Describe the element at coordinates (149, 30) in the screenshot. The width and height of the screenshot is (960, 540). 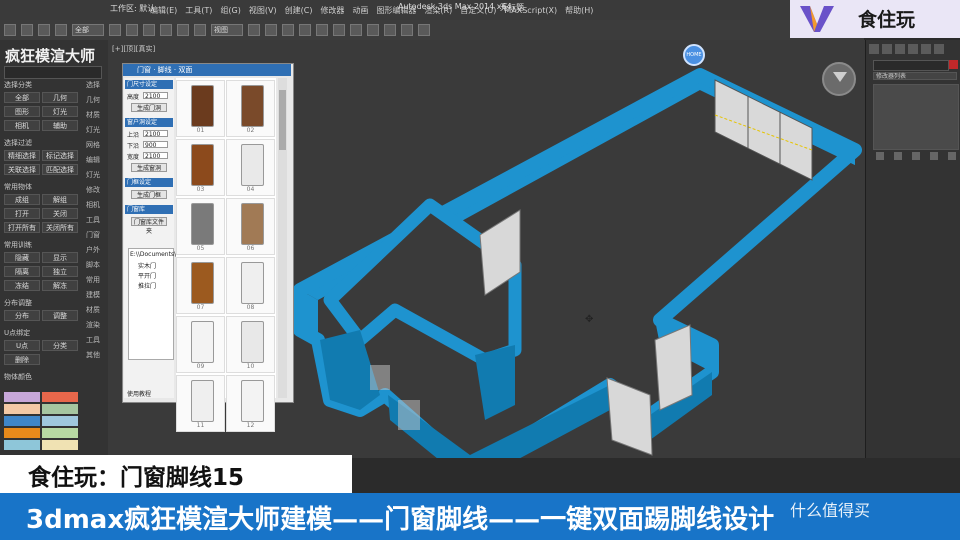
I see `rect-select-icon` at that location.